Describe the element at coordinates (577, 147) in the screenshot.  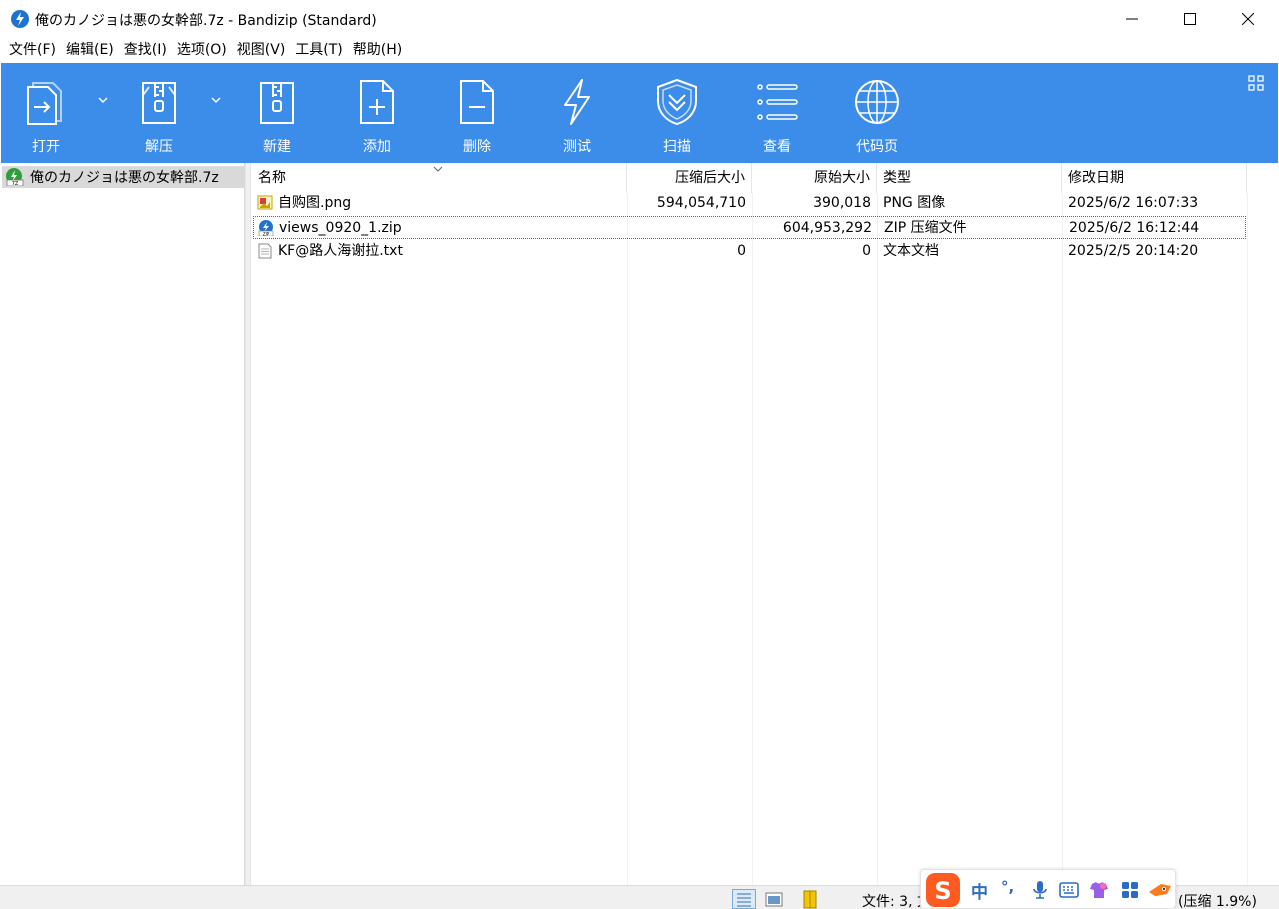
I see `test-label: 测试` at that location.